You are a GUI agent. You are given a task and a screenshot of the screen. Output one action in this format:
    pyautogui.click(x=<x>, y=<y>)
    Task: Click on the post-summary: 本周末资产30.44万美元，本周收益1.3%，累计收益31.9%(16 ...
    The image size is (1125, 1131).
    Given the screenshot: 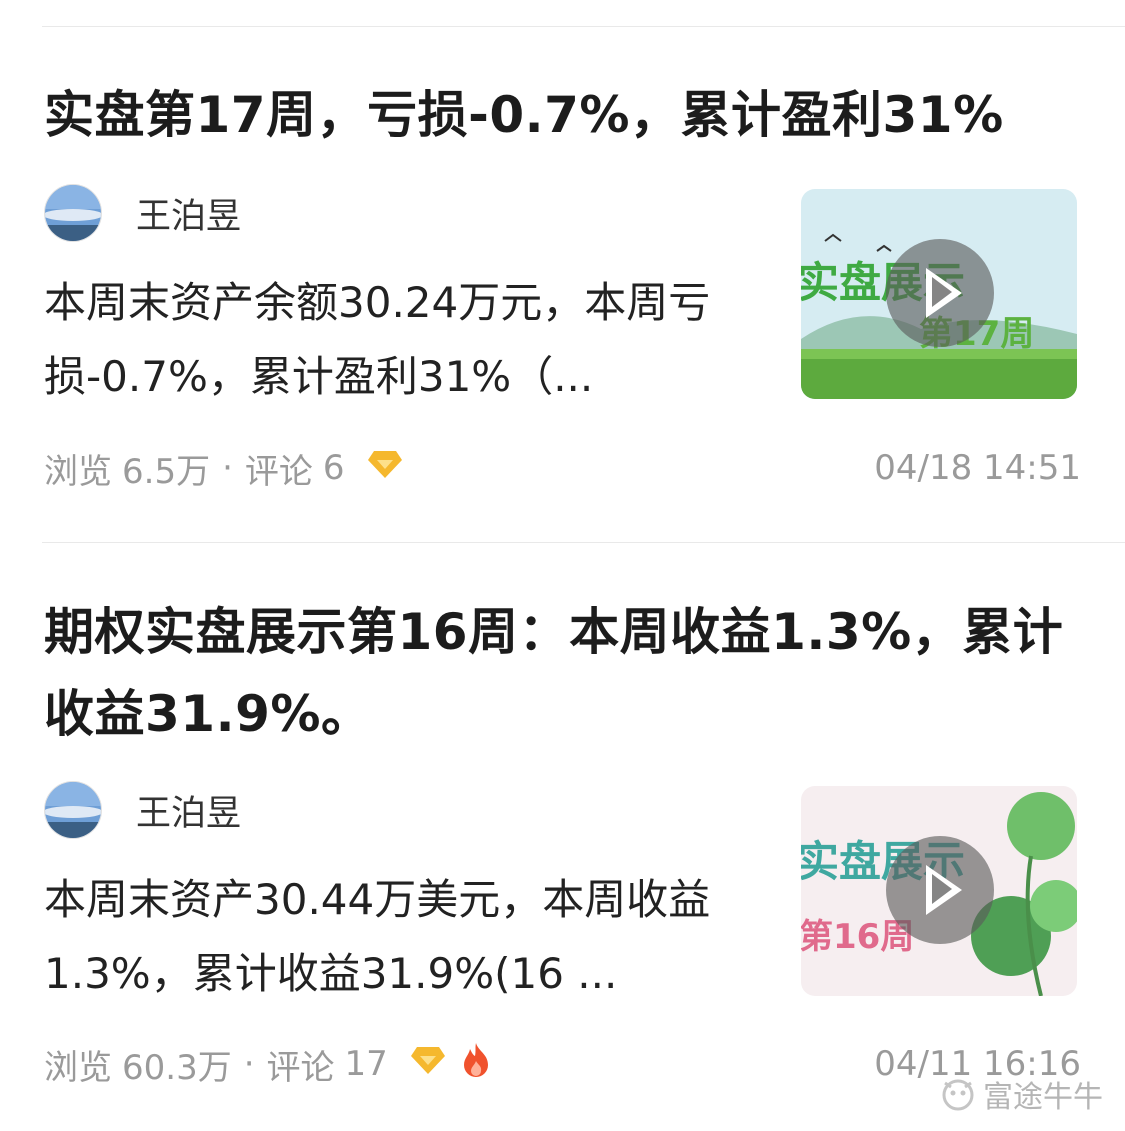 What is the action you would take?
    pyautogui.click(x=377, y=936)
    